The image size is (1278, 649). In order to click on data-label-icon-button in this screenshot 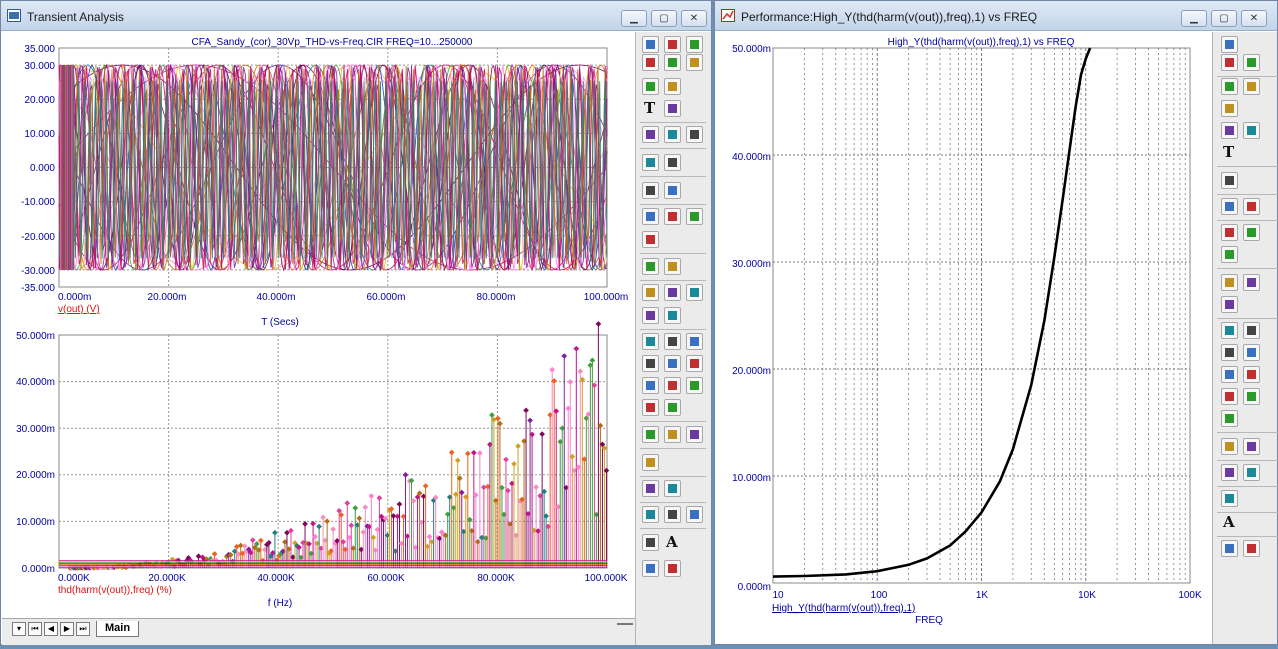, I will do `click(650, 462)`.